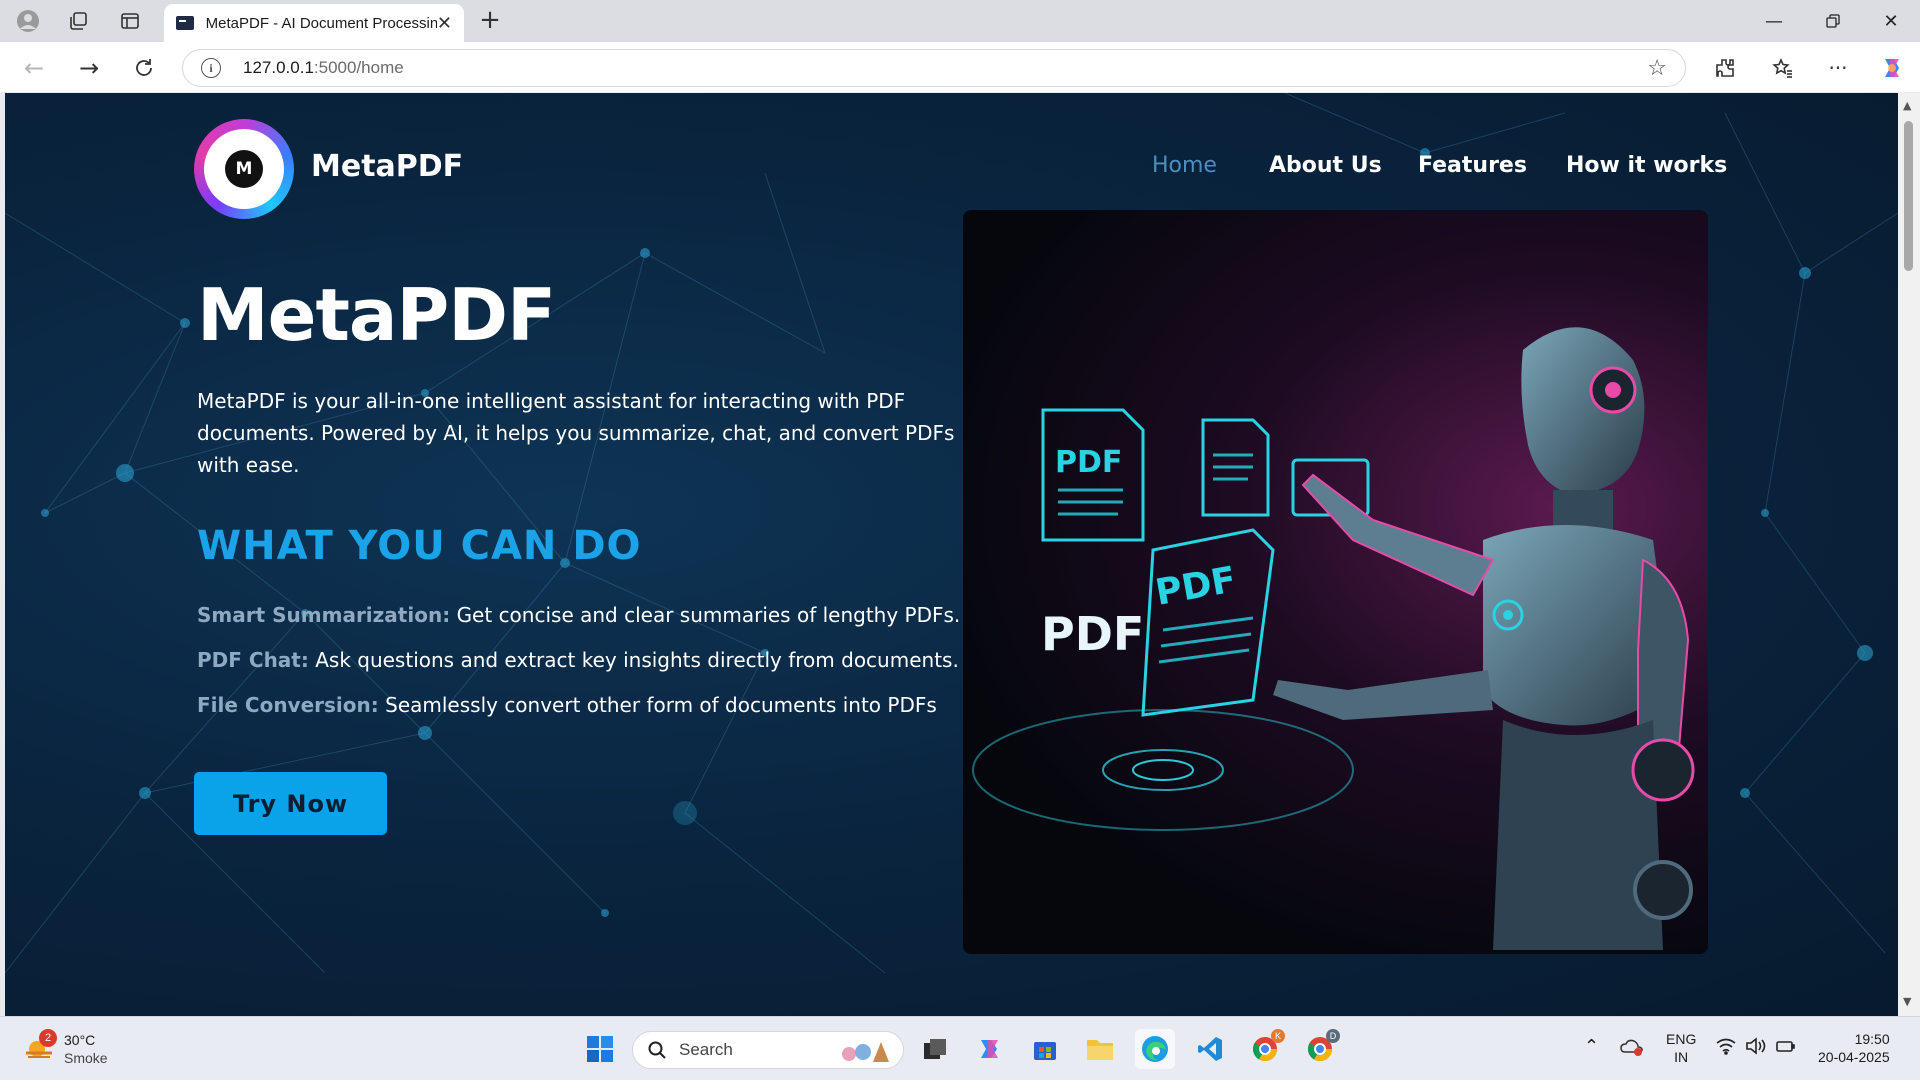 The width and height of the screenshot is (1920, 1080). What do you see at coordinates (768, 1050) in the screenshot?
I see `taskbar-search: Search` at bounding box center [768, 1050].